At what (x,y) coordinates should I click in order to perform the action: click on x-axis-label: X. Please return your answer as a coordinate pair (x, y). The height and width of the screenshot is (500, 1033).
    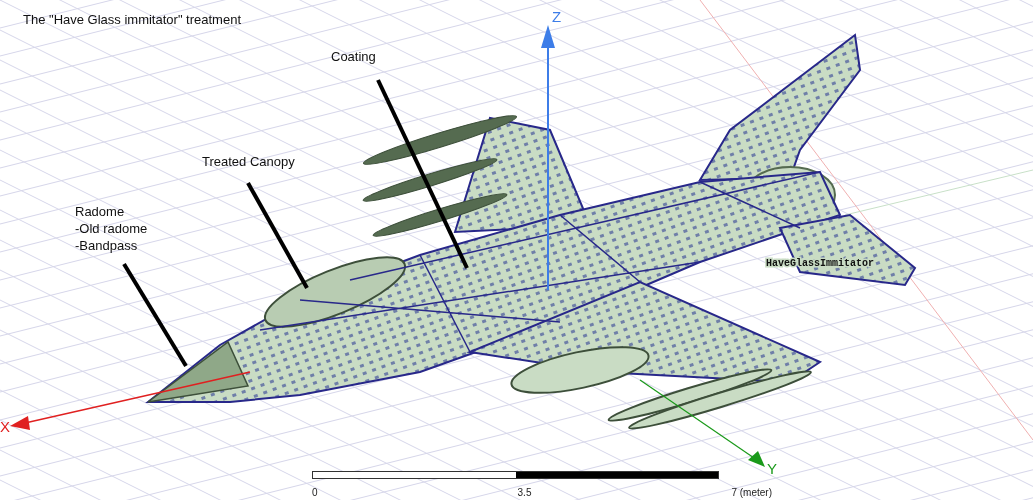
    Looking at the image, I should click on (5, 426).